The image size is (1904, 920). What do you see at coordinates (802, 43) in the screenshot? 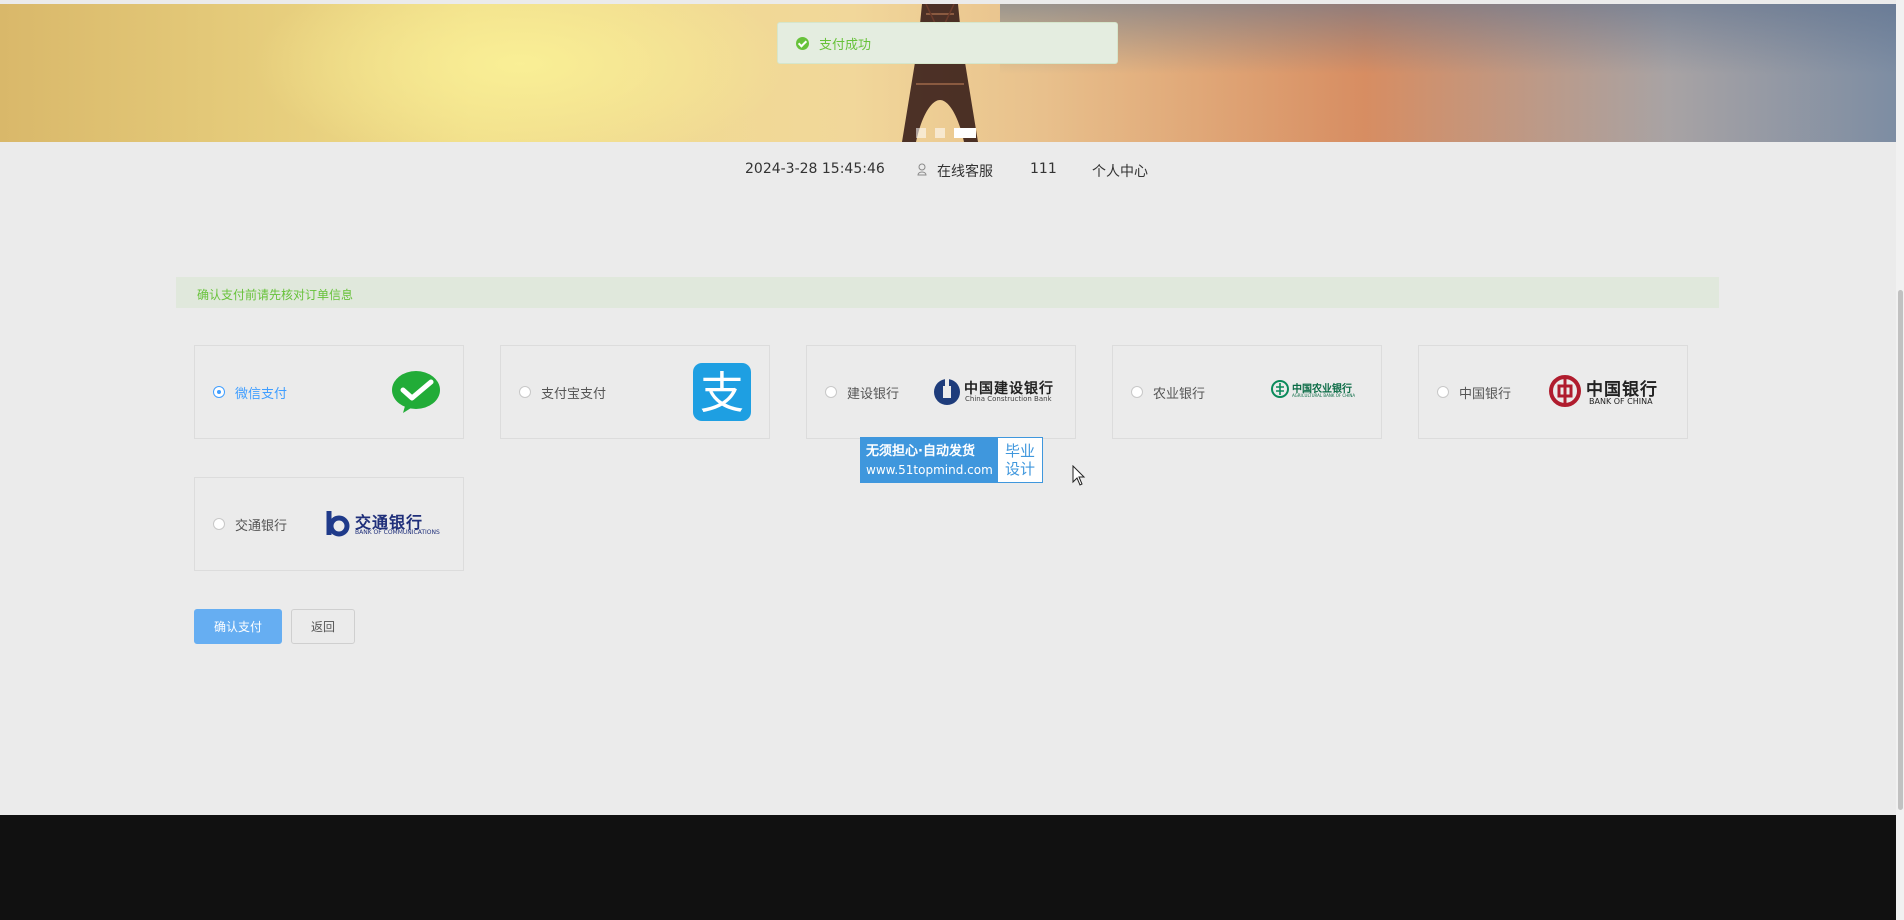
I see `check-circle-icon` at bounding box center [802, 43].